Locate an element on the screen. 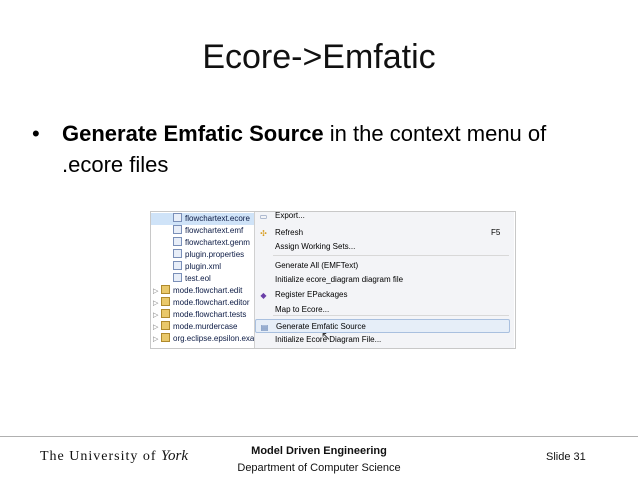  tree-item-label: mode.murdercase is located at coordinates (205, 326).